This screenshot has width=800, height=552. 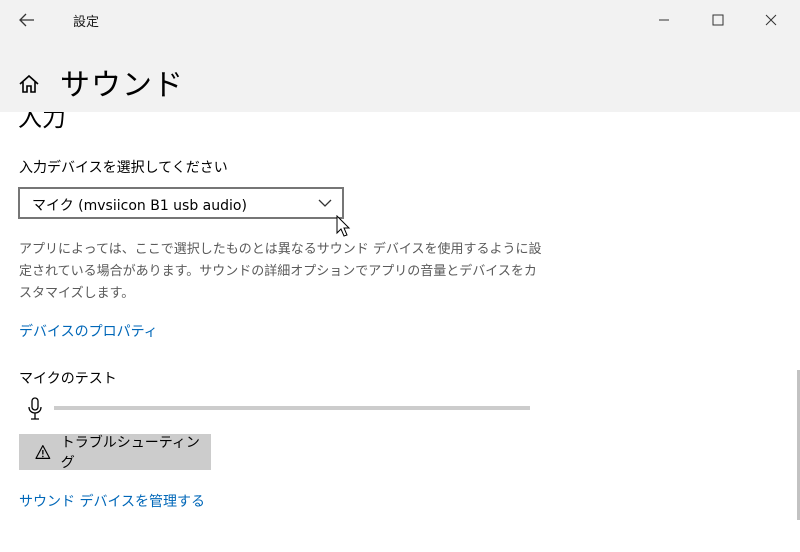 I want to click on mic-level-meter, so click(x=292, y=408).